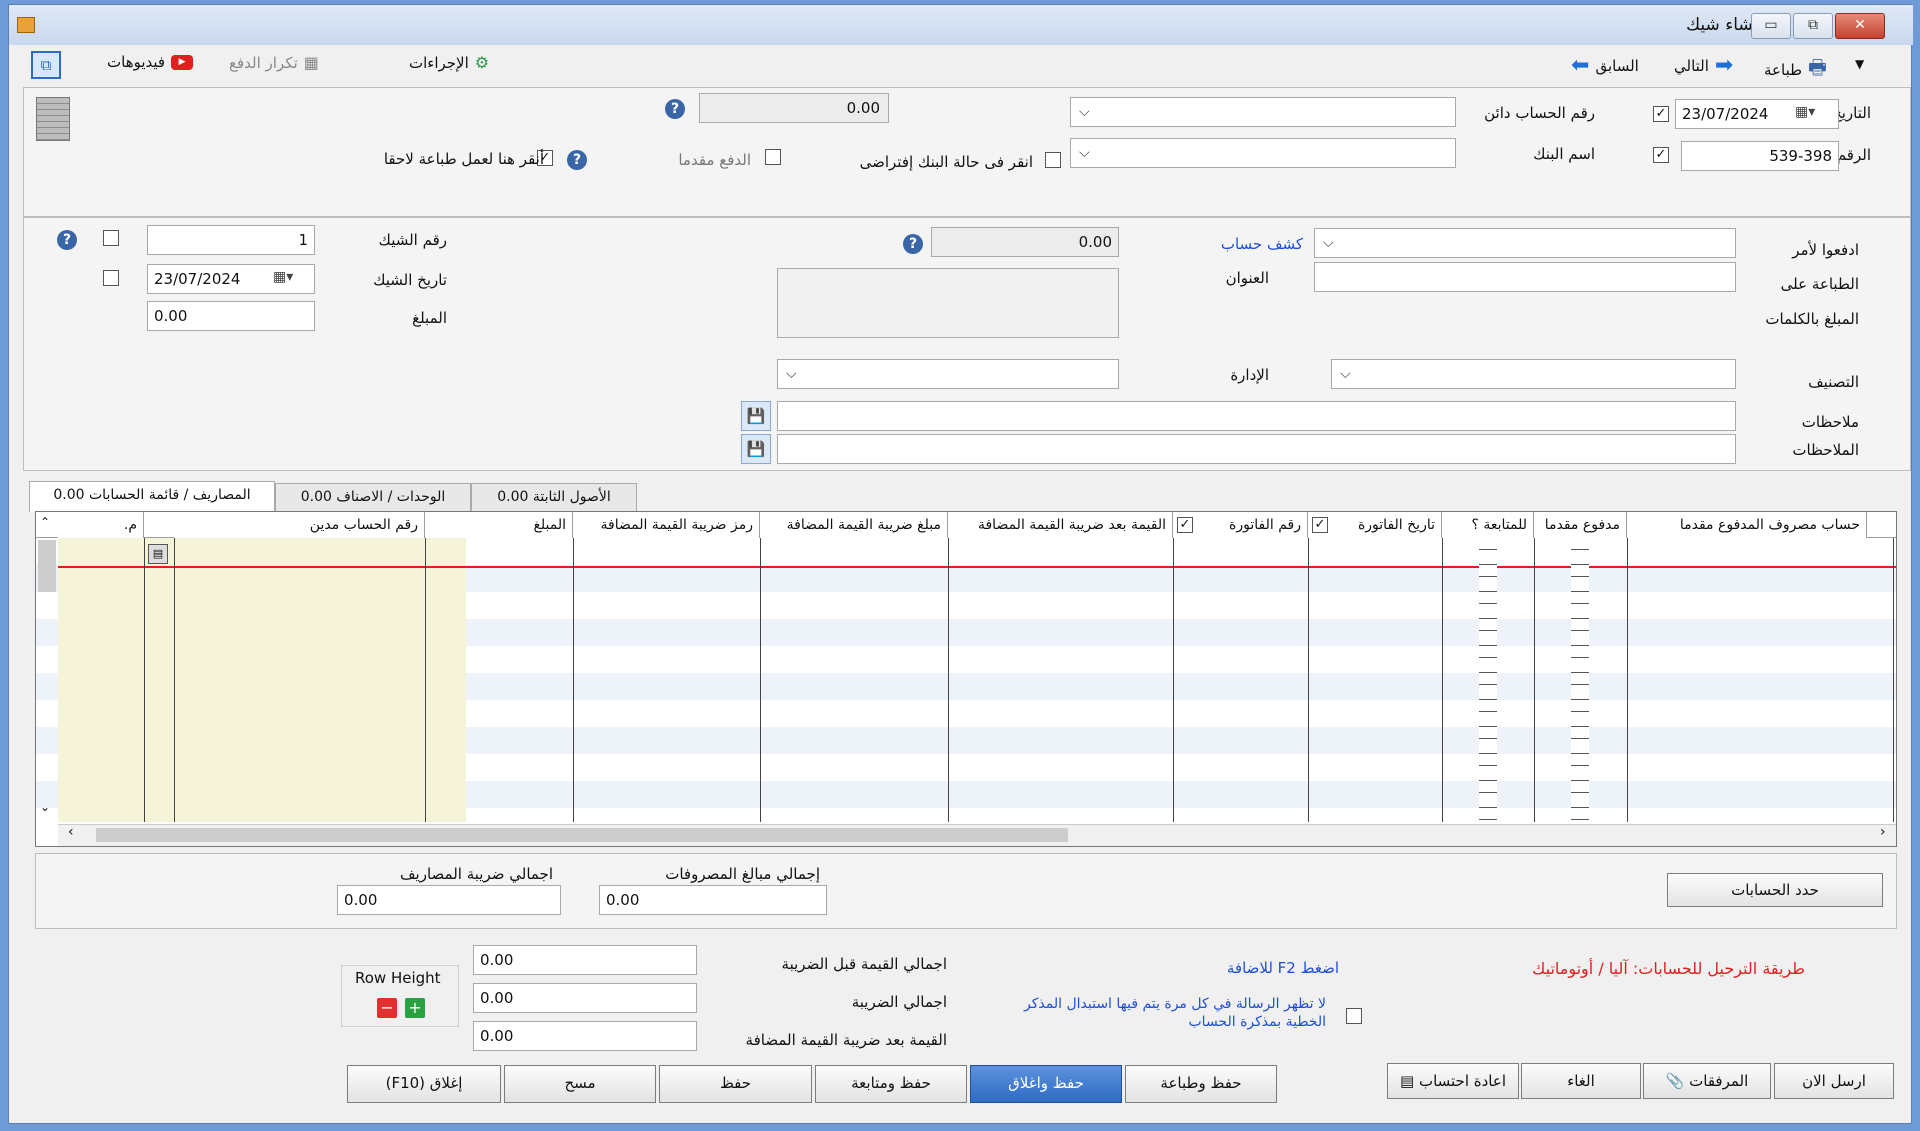 Image resolution: width=1920 pixels, height=1131 pixels. What do you see at coordinates (1375, 525) in the screenshot?
I see `col-invoice-date: تاريخ الفاتورة` at bounding box center [1375, 525].